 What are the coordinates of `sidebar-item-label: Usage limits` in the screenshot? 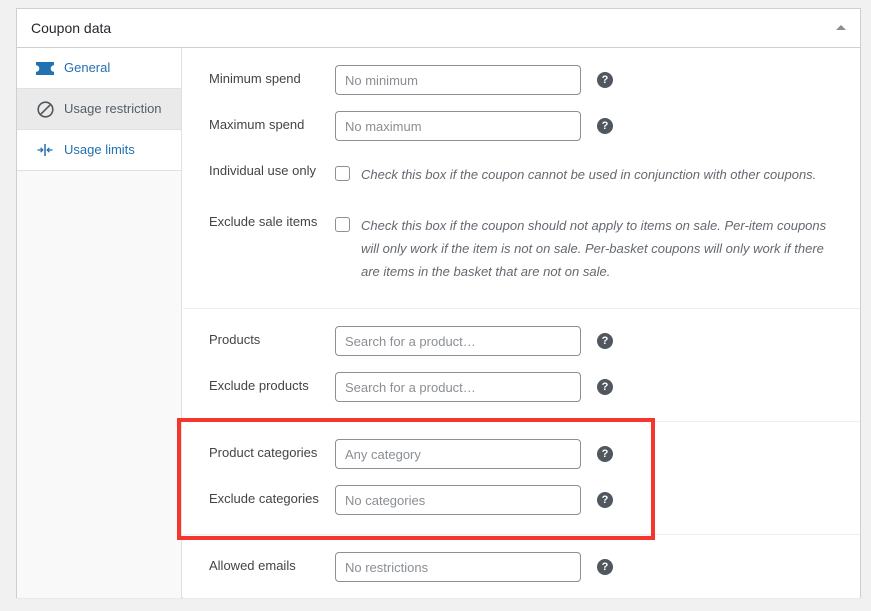 It's located at (99, 149).